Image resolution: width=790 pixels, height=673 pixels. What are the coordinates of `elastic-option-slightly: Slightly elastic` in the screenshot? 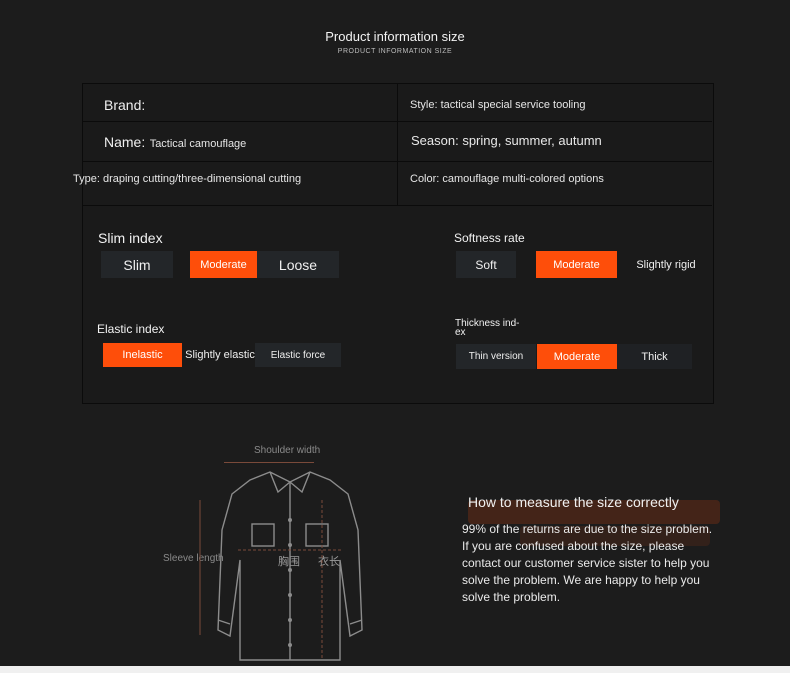 It's located at (220, 355).